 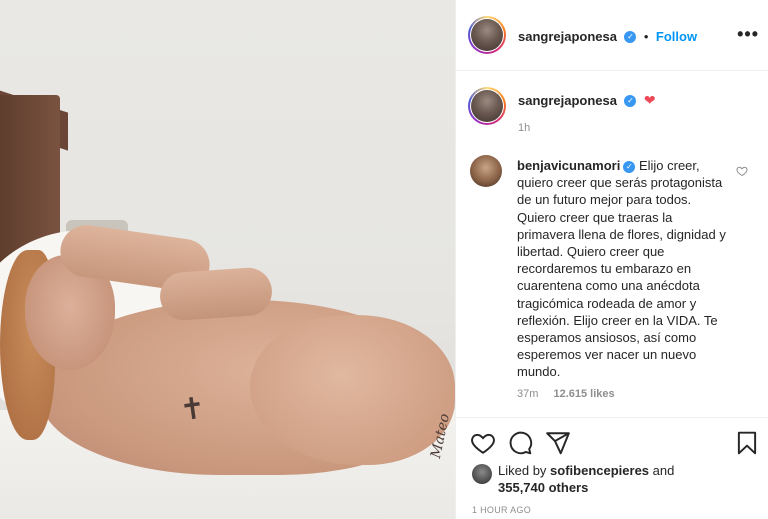 I want to click on comment-icon, so click(x=520, y=443).